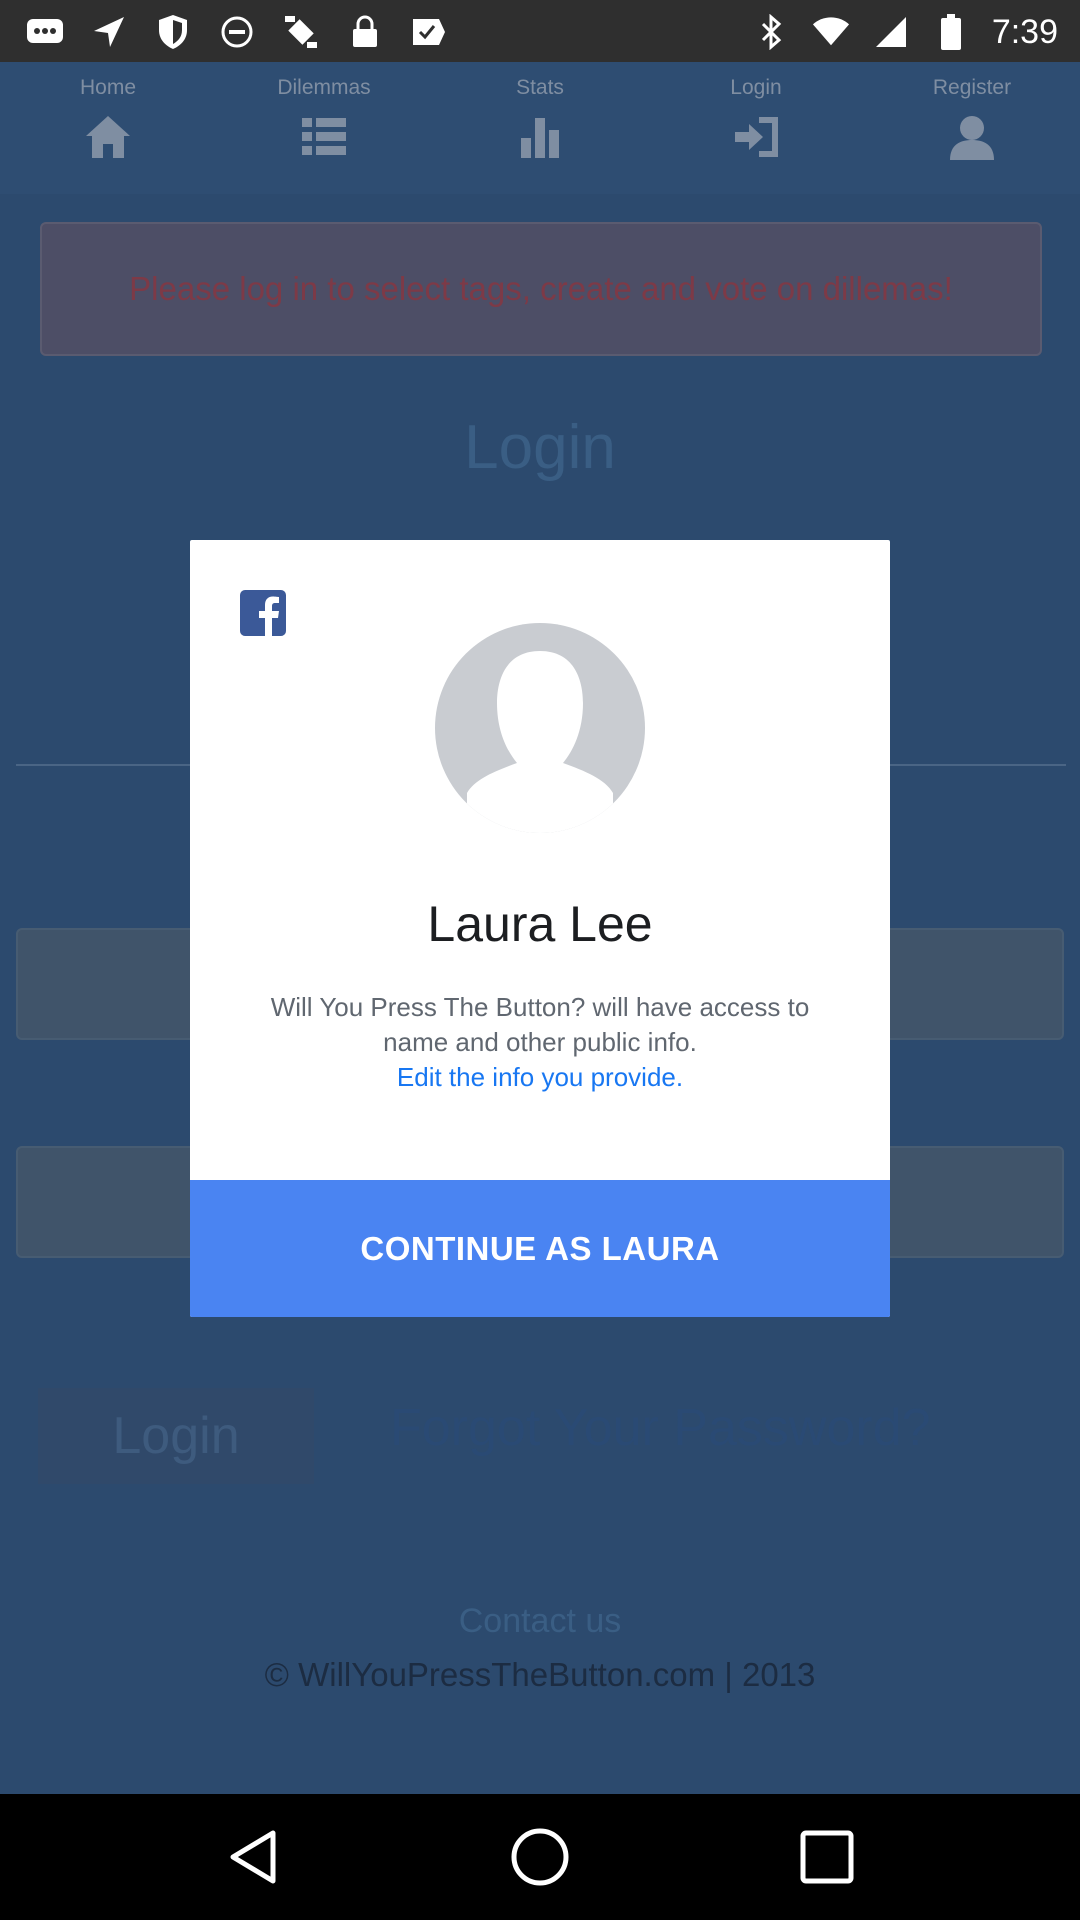 The height and width of the screenshot is (1920, 1080). I want to click on home-button-icon, so click(540, 1857).